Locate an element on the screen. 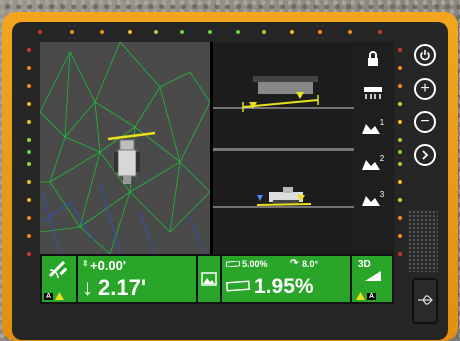 Image resolution: width=460 pixels, height=341 pixels. lock-button is located at coordinates (373, 59).